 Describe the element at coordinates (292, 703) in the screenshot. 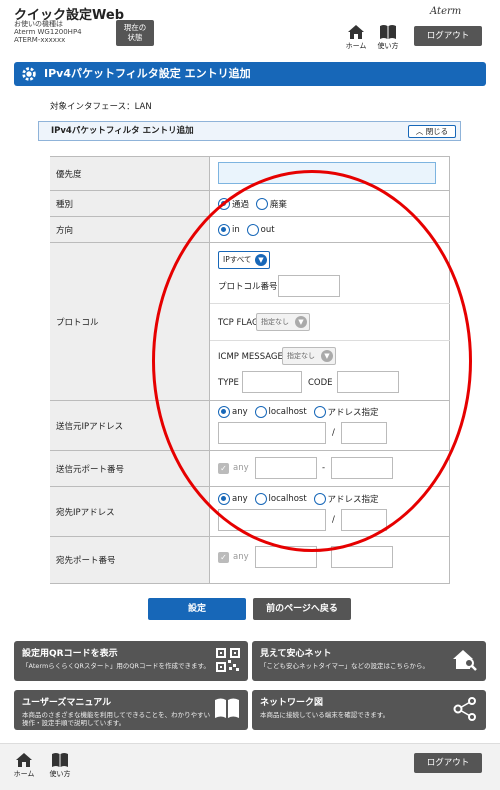

I see `network-card-title: ネットワーク図` at that location.